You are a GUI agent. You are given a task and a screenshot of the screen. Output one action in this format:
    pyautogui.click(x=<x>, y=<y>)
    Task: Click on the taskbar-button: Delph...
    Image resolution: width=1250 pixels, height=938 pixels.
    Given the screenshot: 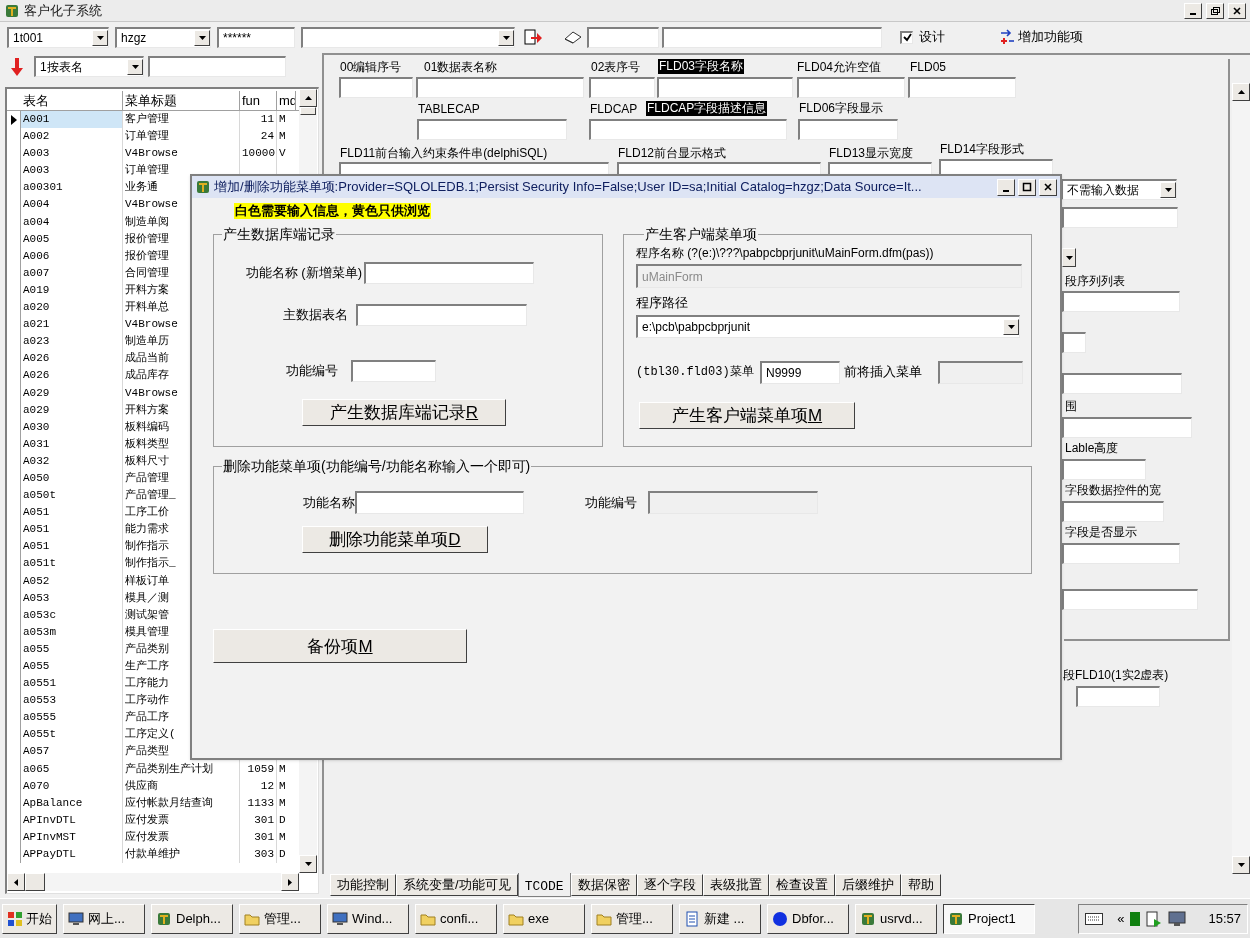 What is the action you would take?
    pyautogui.click(x=192, y=918)
    